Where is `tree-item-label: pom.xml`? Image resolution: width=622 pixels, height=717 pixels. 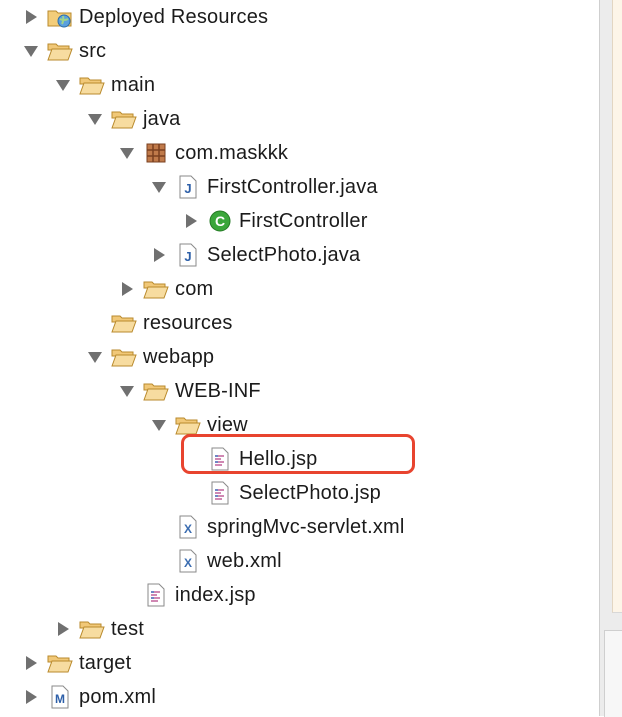
tree-item-label: pom.xml is located at coordinates (117, 696).